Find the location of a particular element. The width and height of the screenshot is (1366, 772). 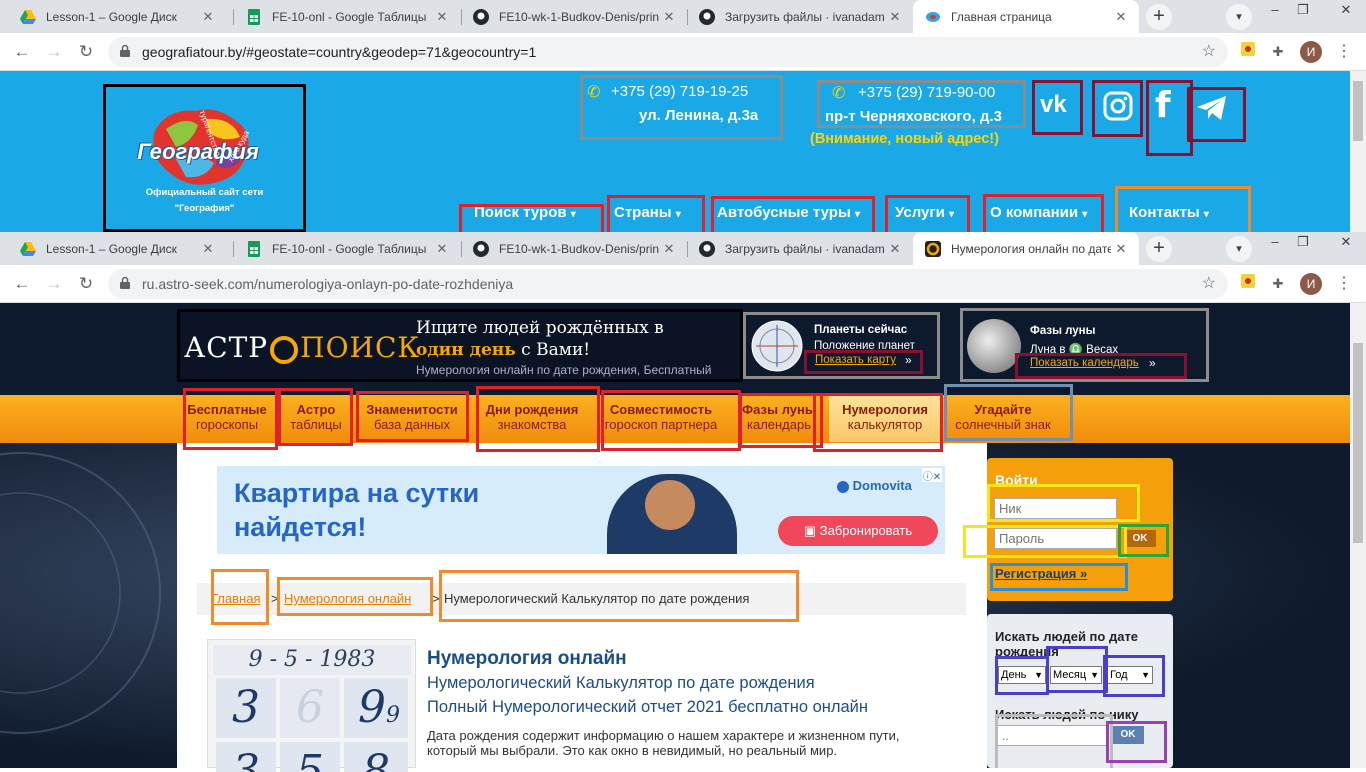

show-calendar-link-box: Показать календарь » is located at coordinates (1101, 366).